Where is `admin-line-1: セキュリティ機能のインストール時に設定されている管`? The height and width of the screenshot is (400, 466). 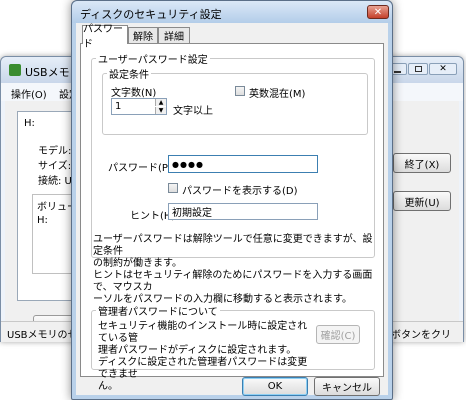 admin-line-1: セキュリティ機能のインストール時に設定されている管 is located at coordinates (203, 332).